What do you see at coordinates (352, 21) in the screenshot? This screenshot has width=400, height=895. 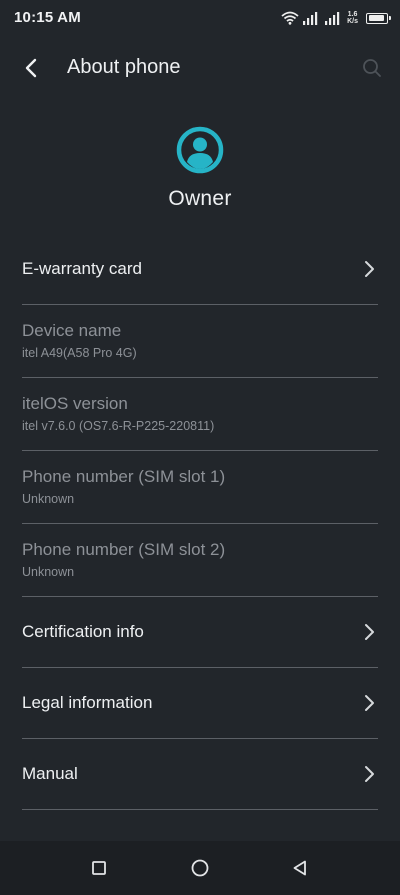 I see `network-speed-unit: K/s` at bounding box center [352, 21].